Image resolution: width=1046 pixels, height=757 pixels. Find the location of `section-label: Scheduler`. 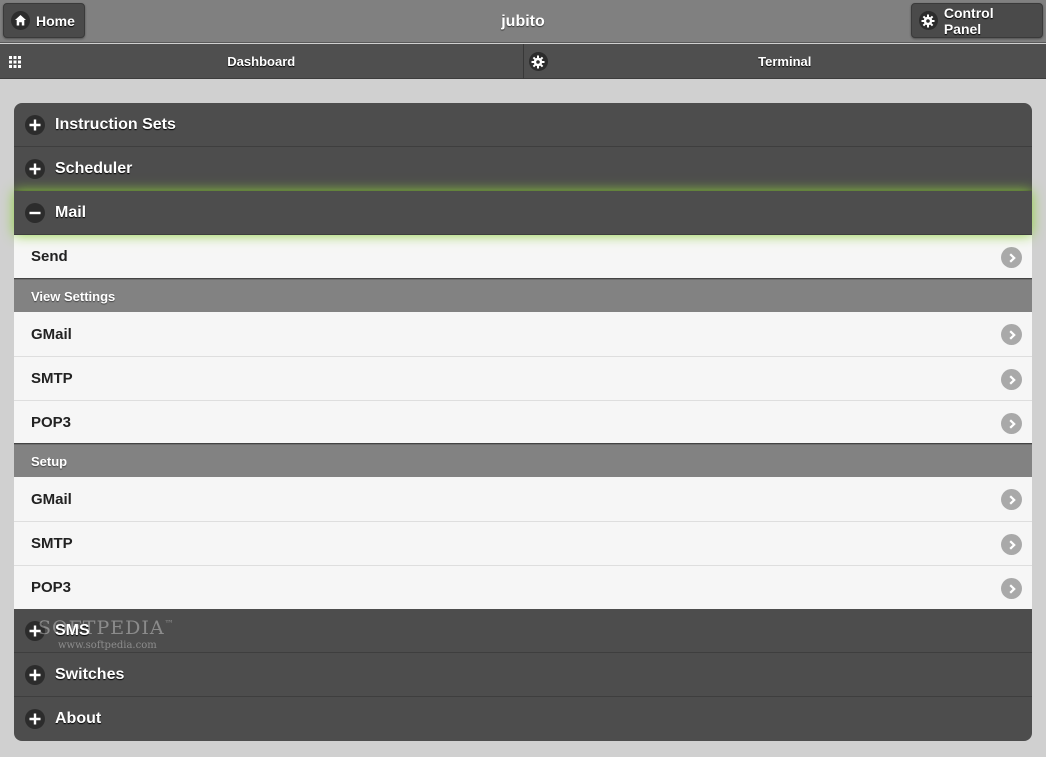

section-label: Scheduler is located at coordinates (94, 168).